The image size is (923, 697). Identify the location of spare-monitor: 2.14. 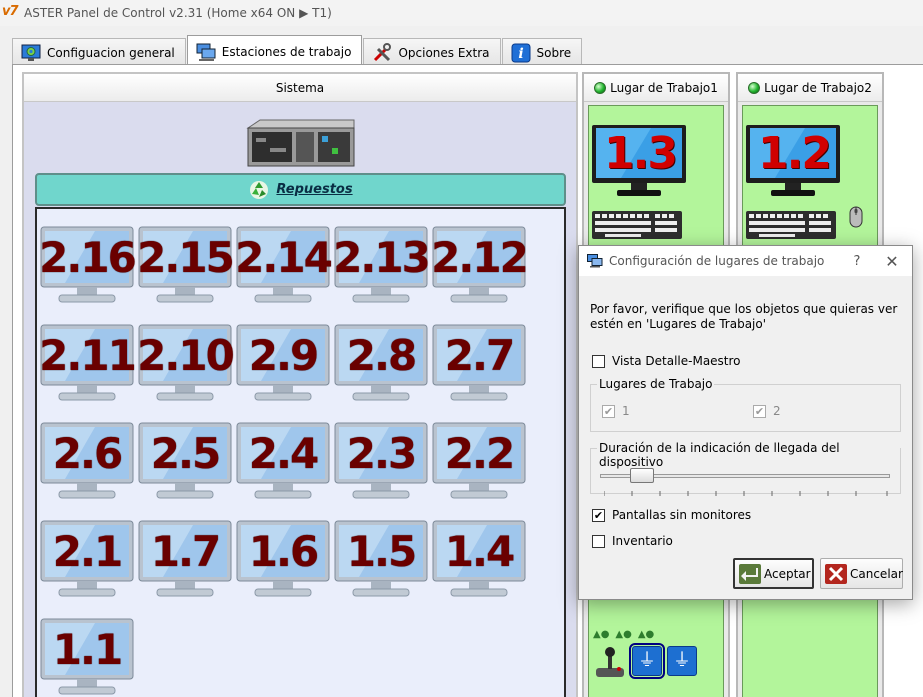
(284, 265).